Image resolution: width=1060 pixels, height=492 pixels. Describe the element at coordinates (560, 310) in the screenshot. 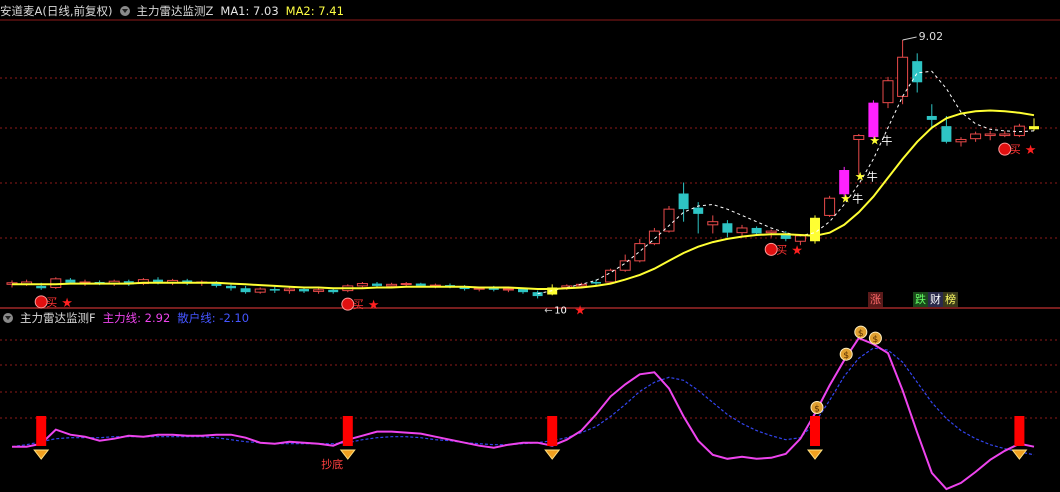

I see `signal-number-label: 10` at that location.